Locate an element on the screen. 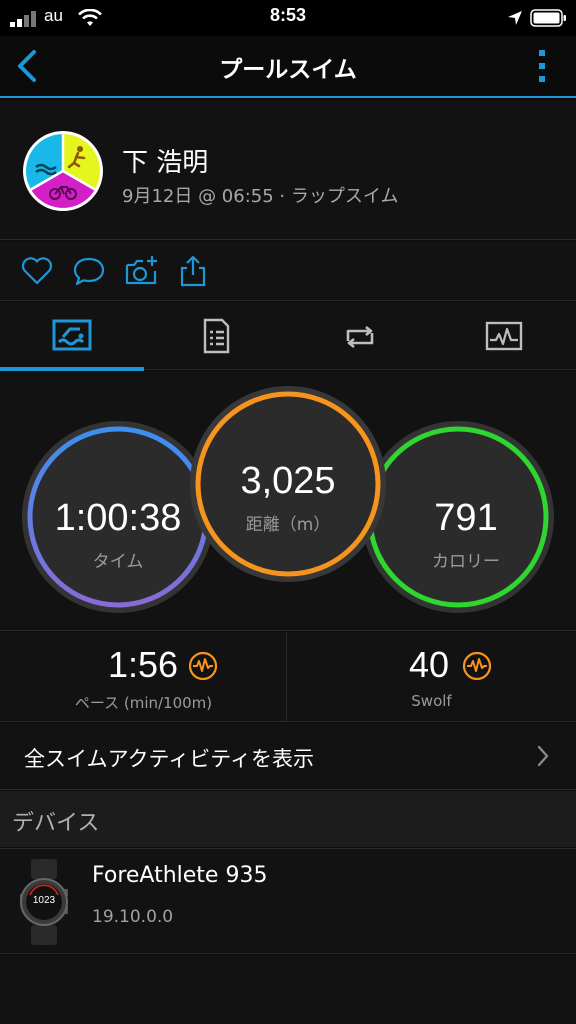 The width and height of the screenshot is (576, 1024). watch-face-time: 1023 is located at coordinates (44, 900).